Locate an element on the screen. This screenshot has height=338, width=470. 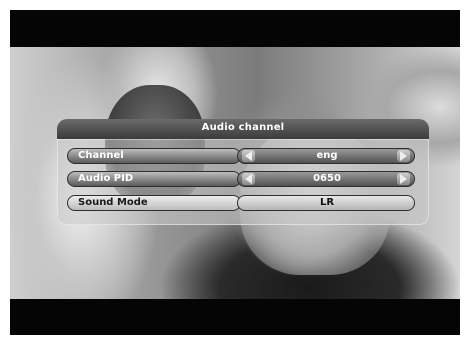
audio-pid-value: 0650 is located at coordinates (327, 178).